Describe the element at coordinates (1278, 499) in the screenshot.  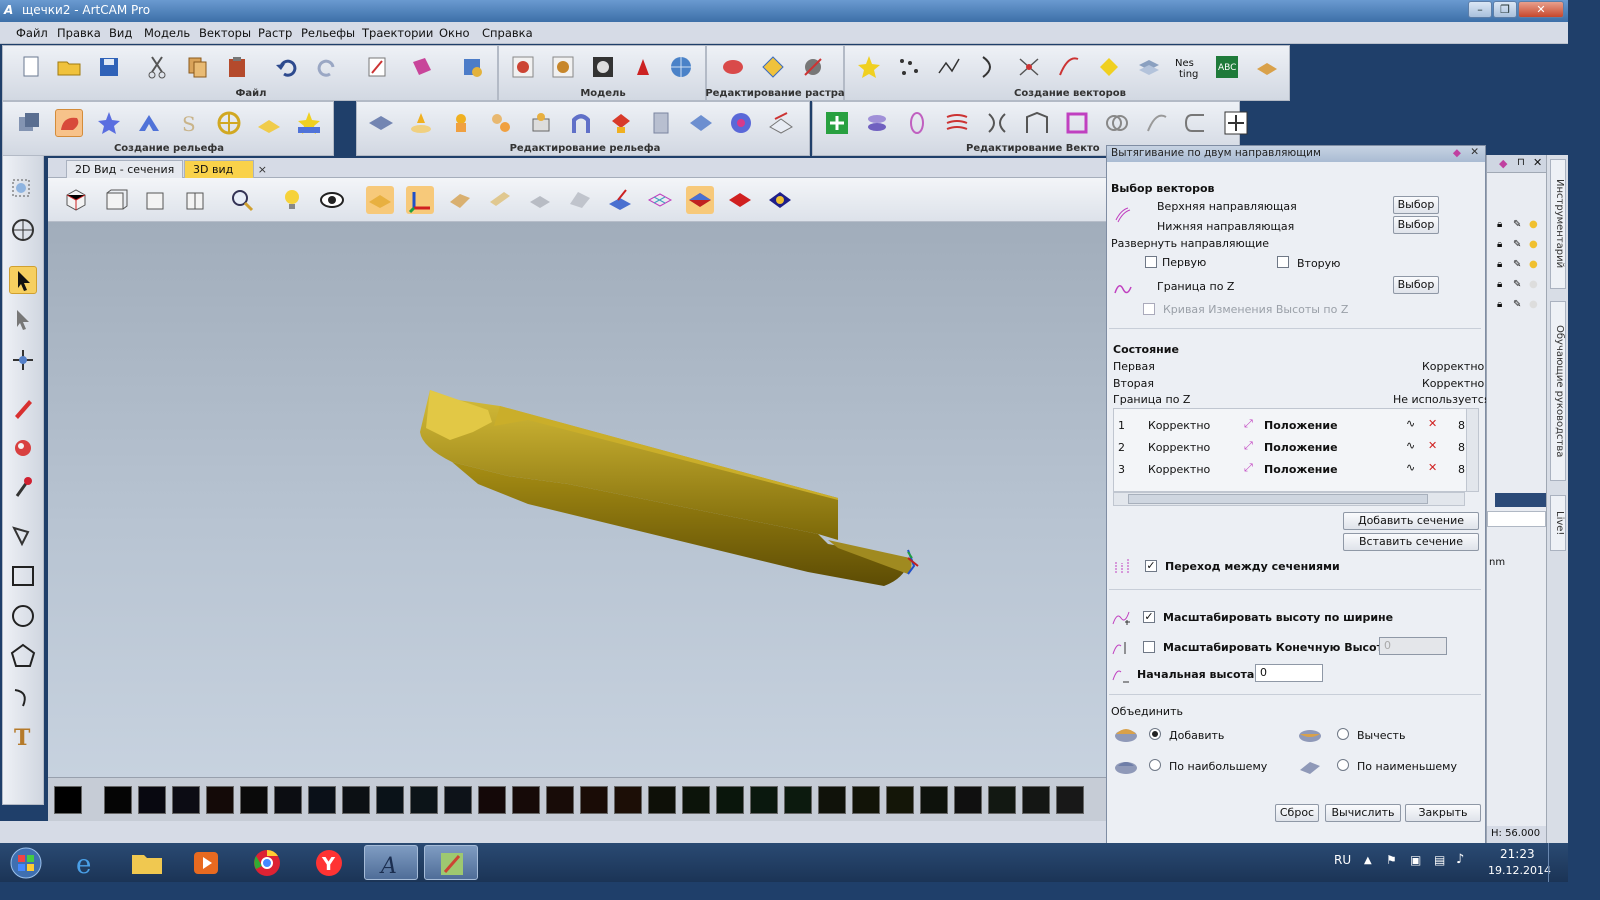
I see `scroll-thumb` at that location.